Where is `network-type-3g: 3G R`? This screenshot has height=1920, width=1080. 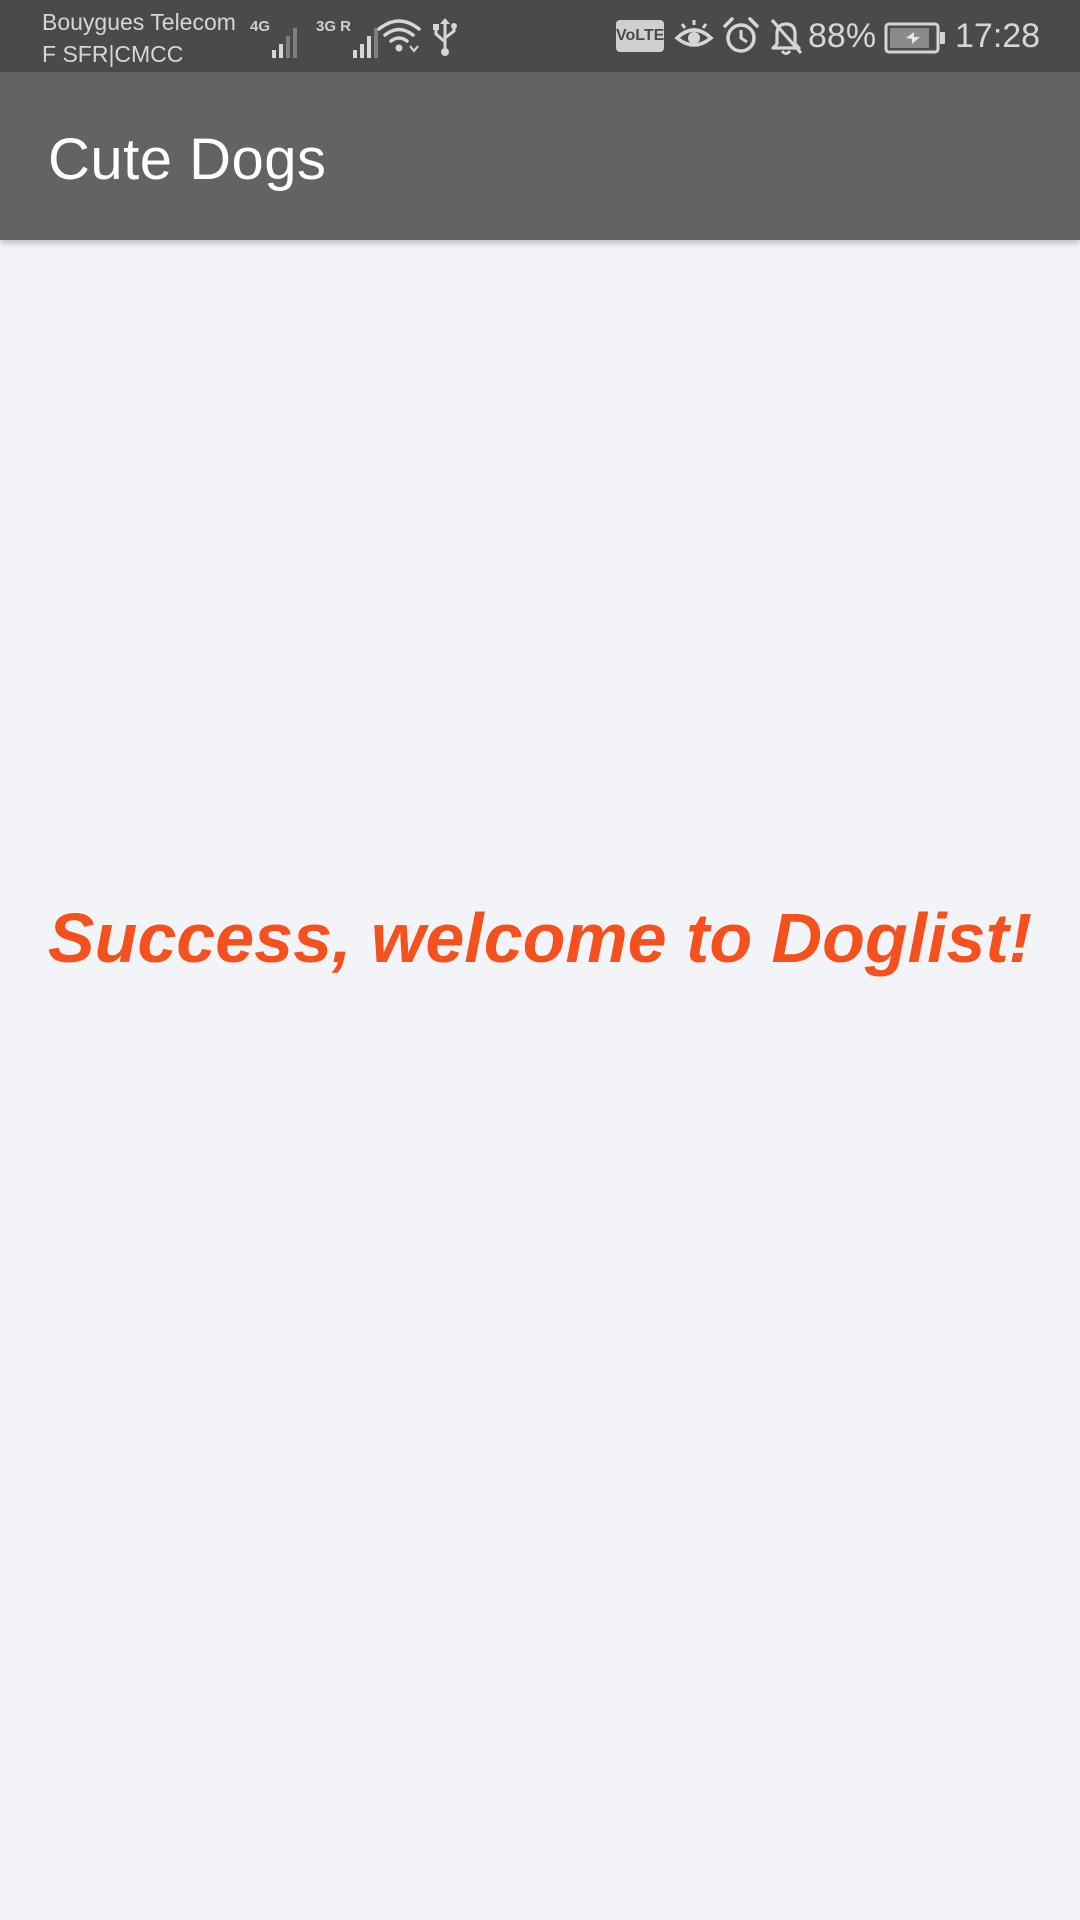 network-type-3g: 3G R is located at coordinates (334, 26).